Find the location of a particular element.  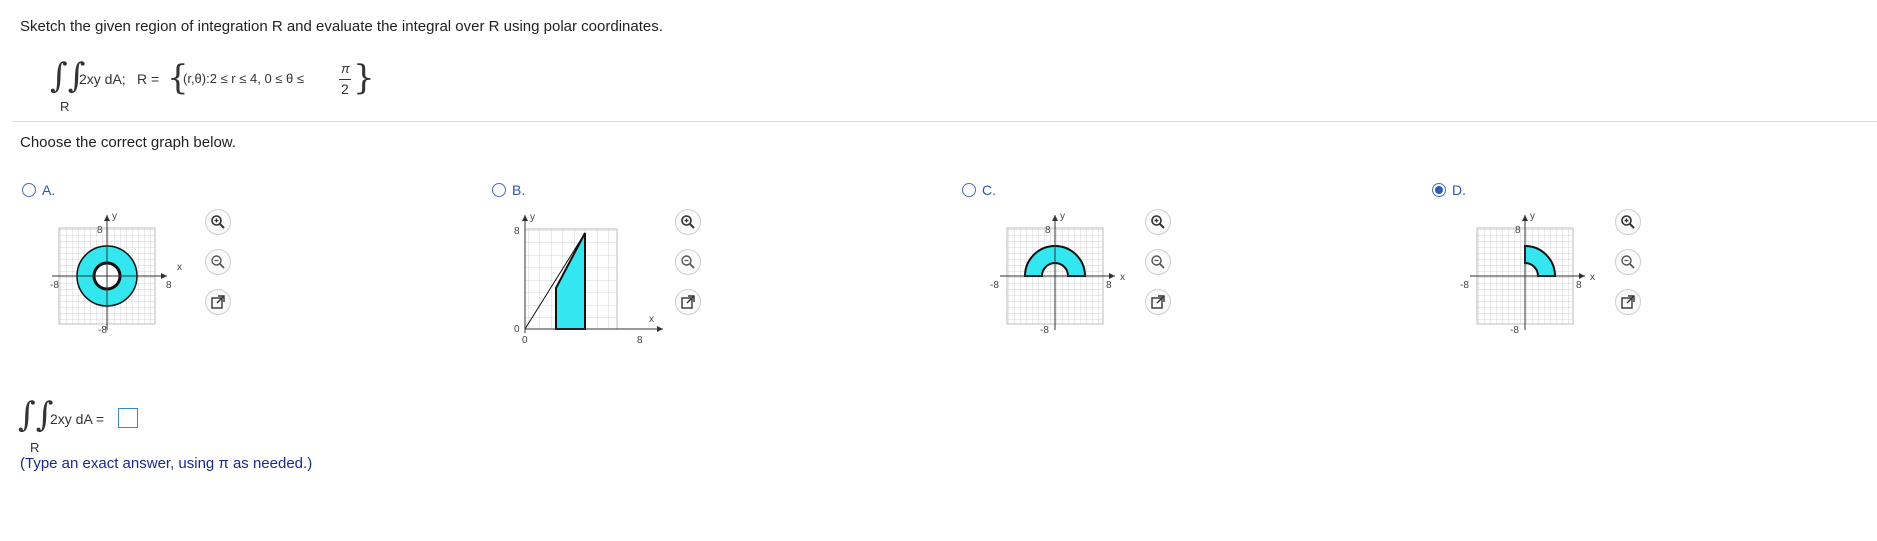

graph-b-zoom-in-button is located at coordinates (688, 222).